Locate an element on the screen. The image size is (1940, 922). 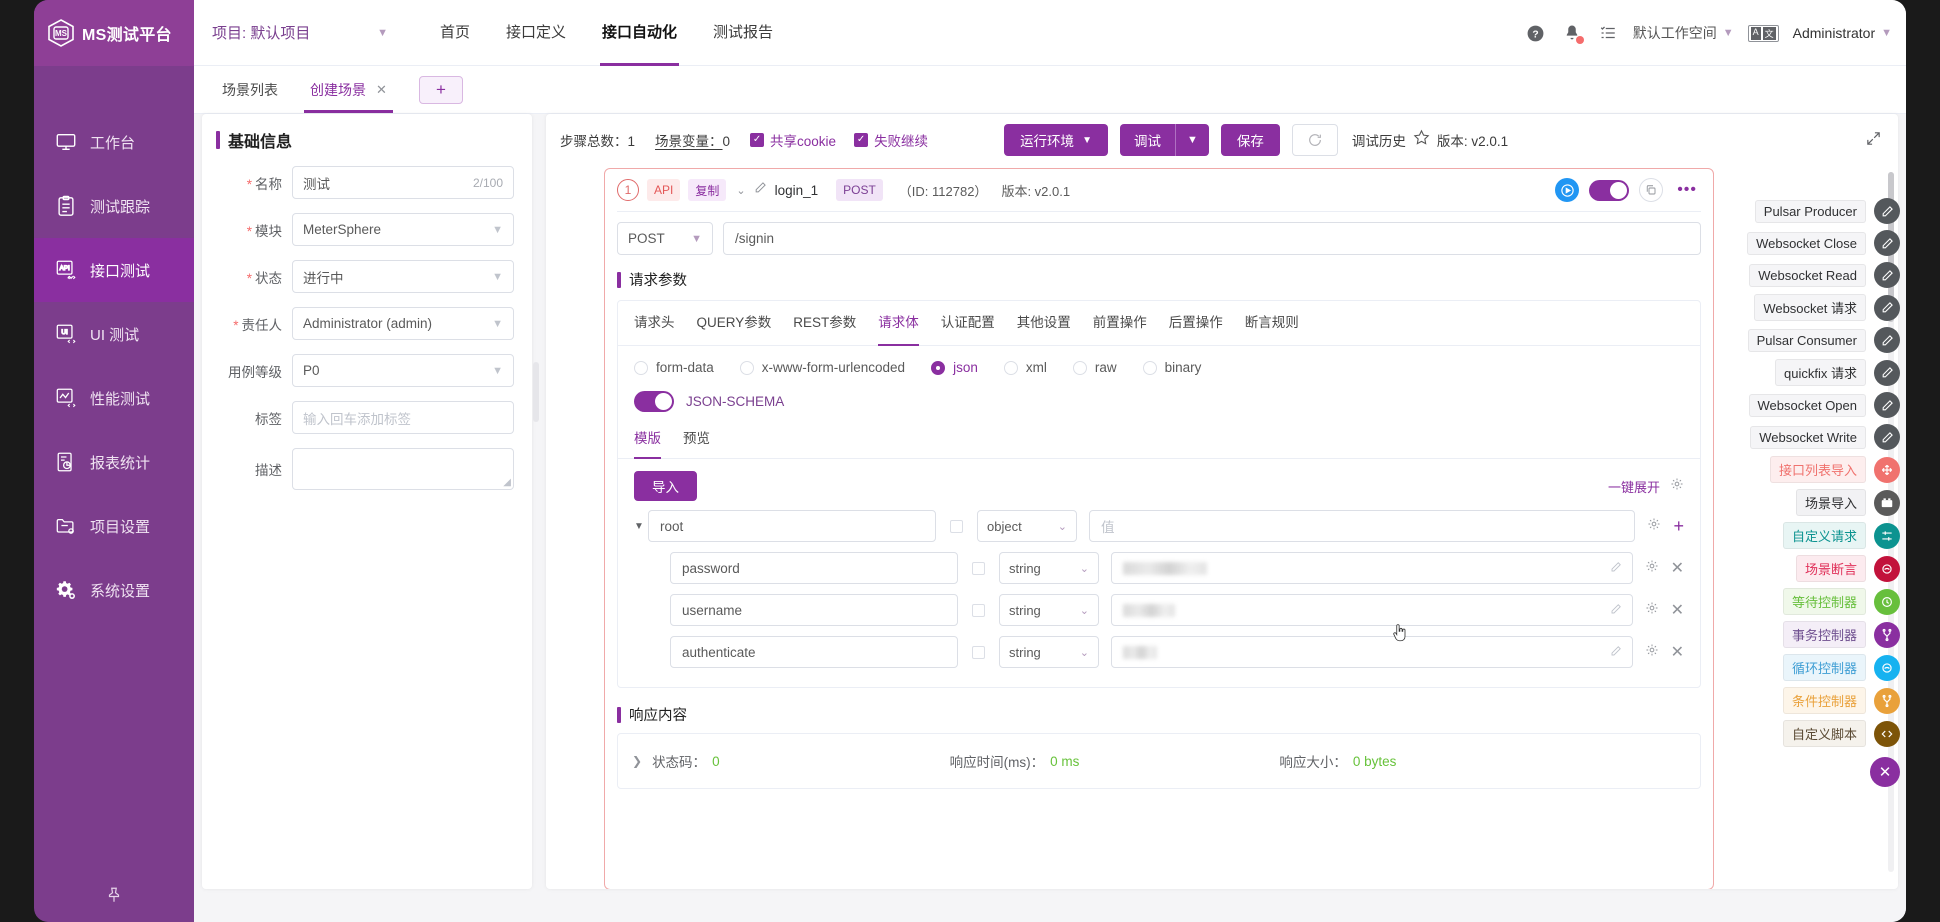
copy-badge: 复制 is located at coordinates (707, 190).